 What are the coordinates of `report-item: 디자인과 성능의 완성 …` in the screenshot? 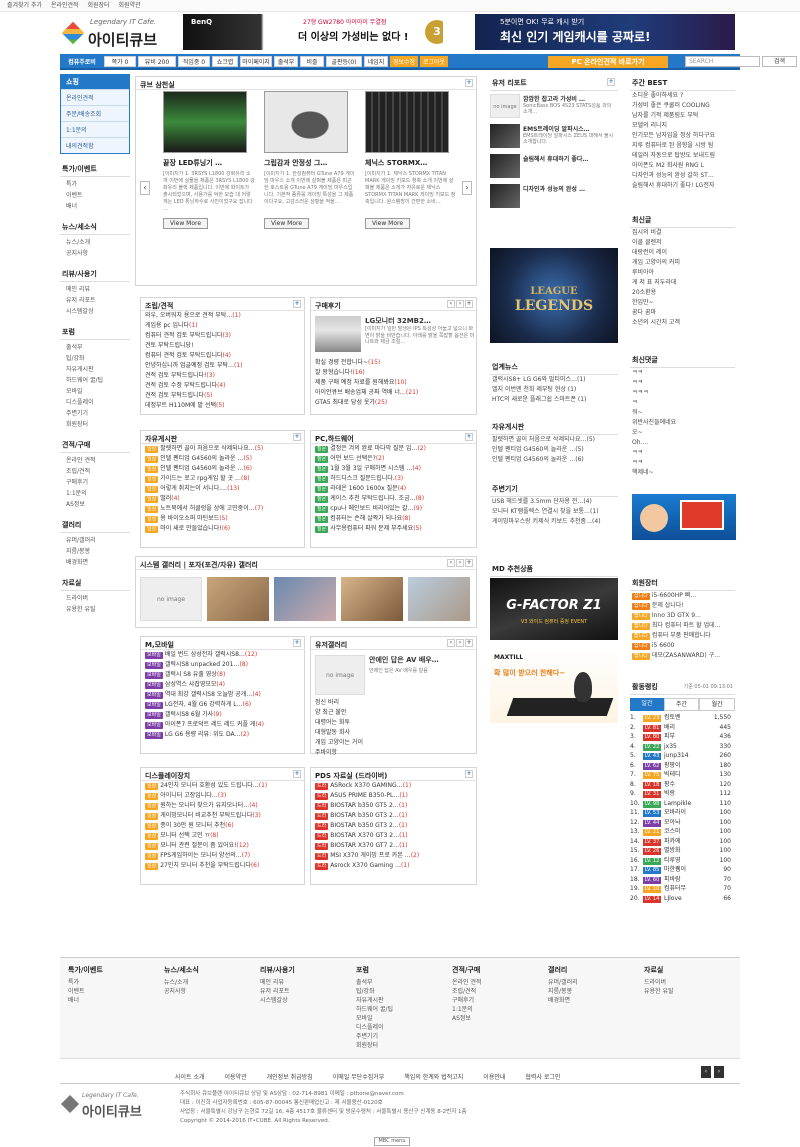 It's located at (554, 197).